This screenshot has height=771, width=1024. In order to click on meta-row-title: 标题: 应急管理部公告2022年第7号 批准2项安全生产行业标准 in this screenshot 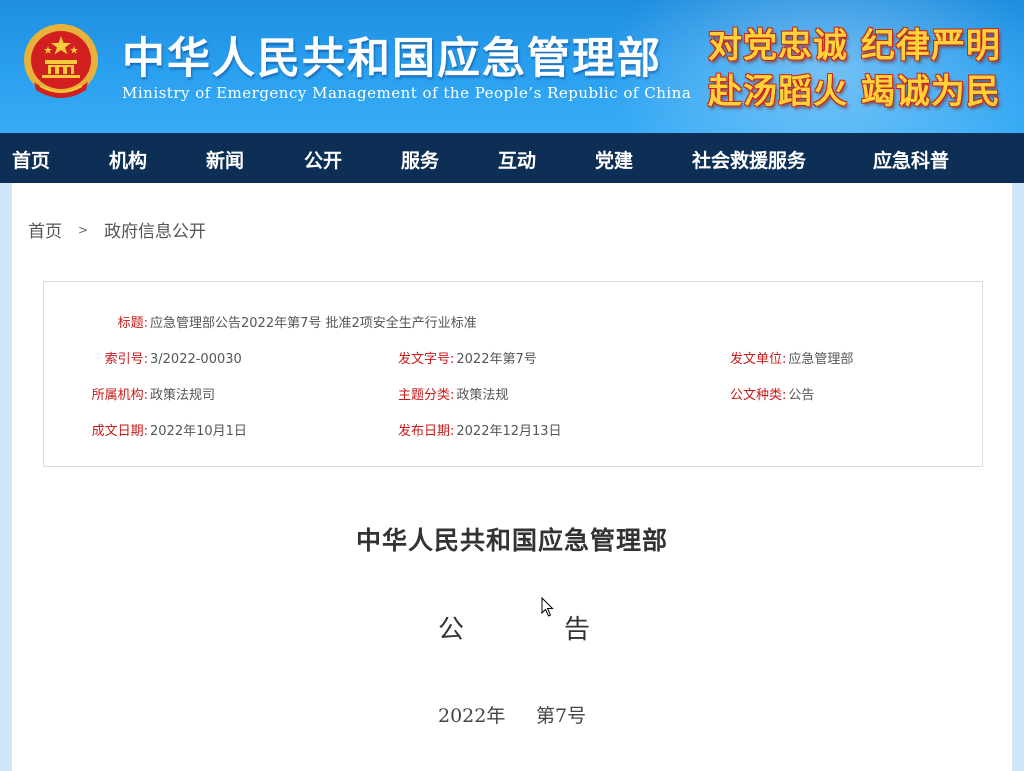, I will do `click(513, 322)`.